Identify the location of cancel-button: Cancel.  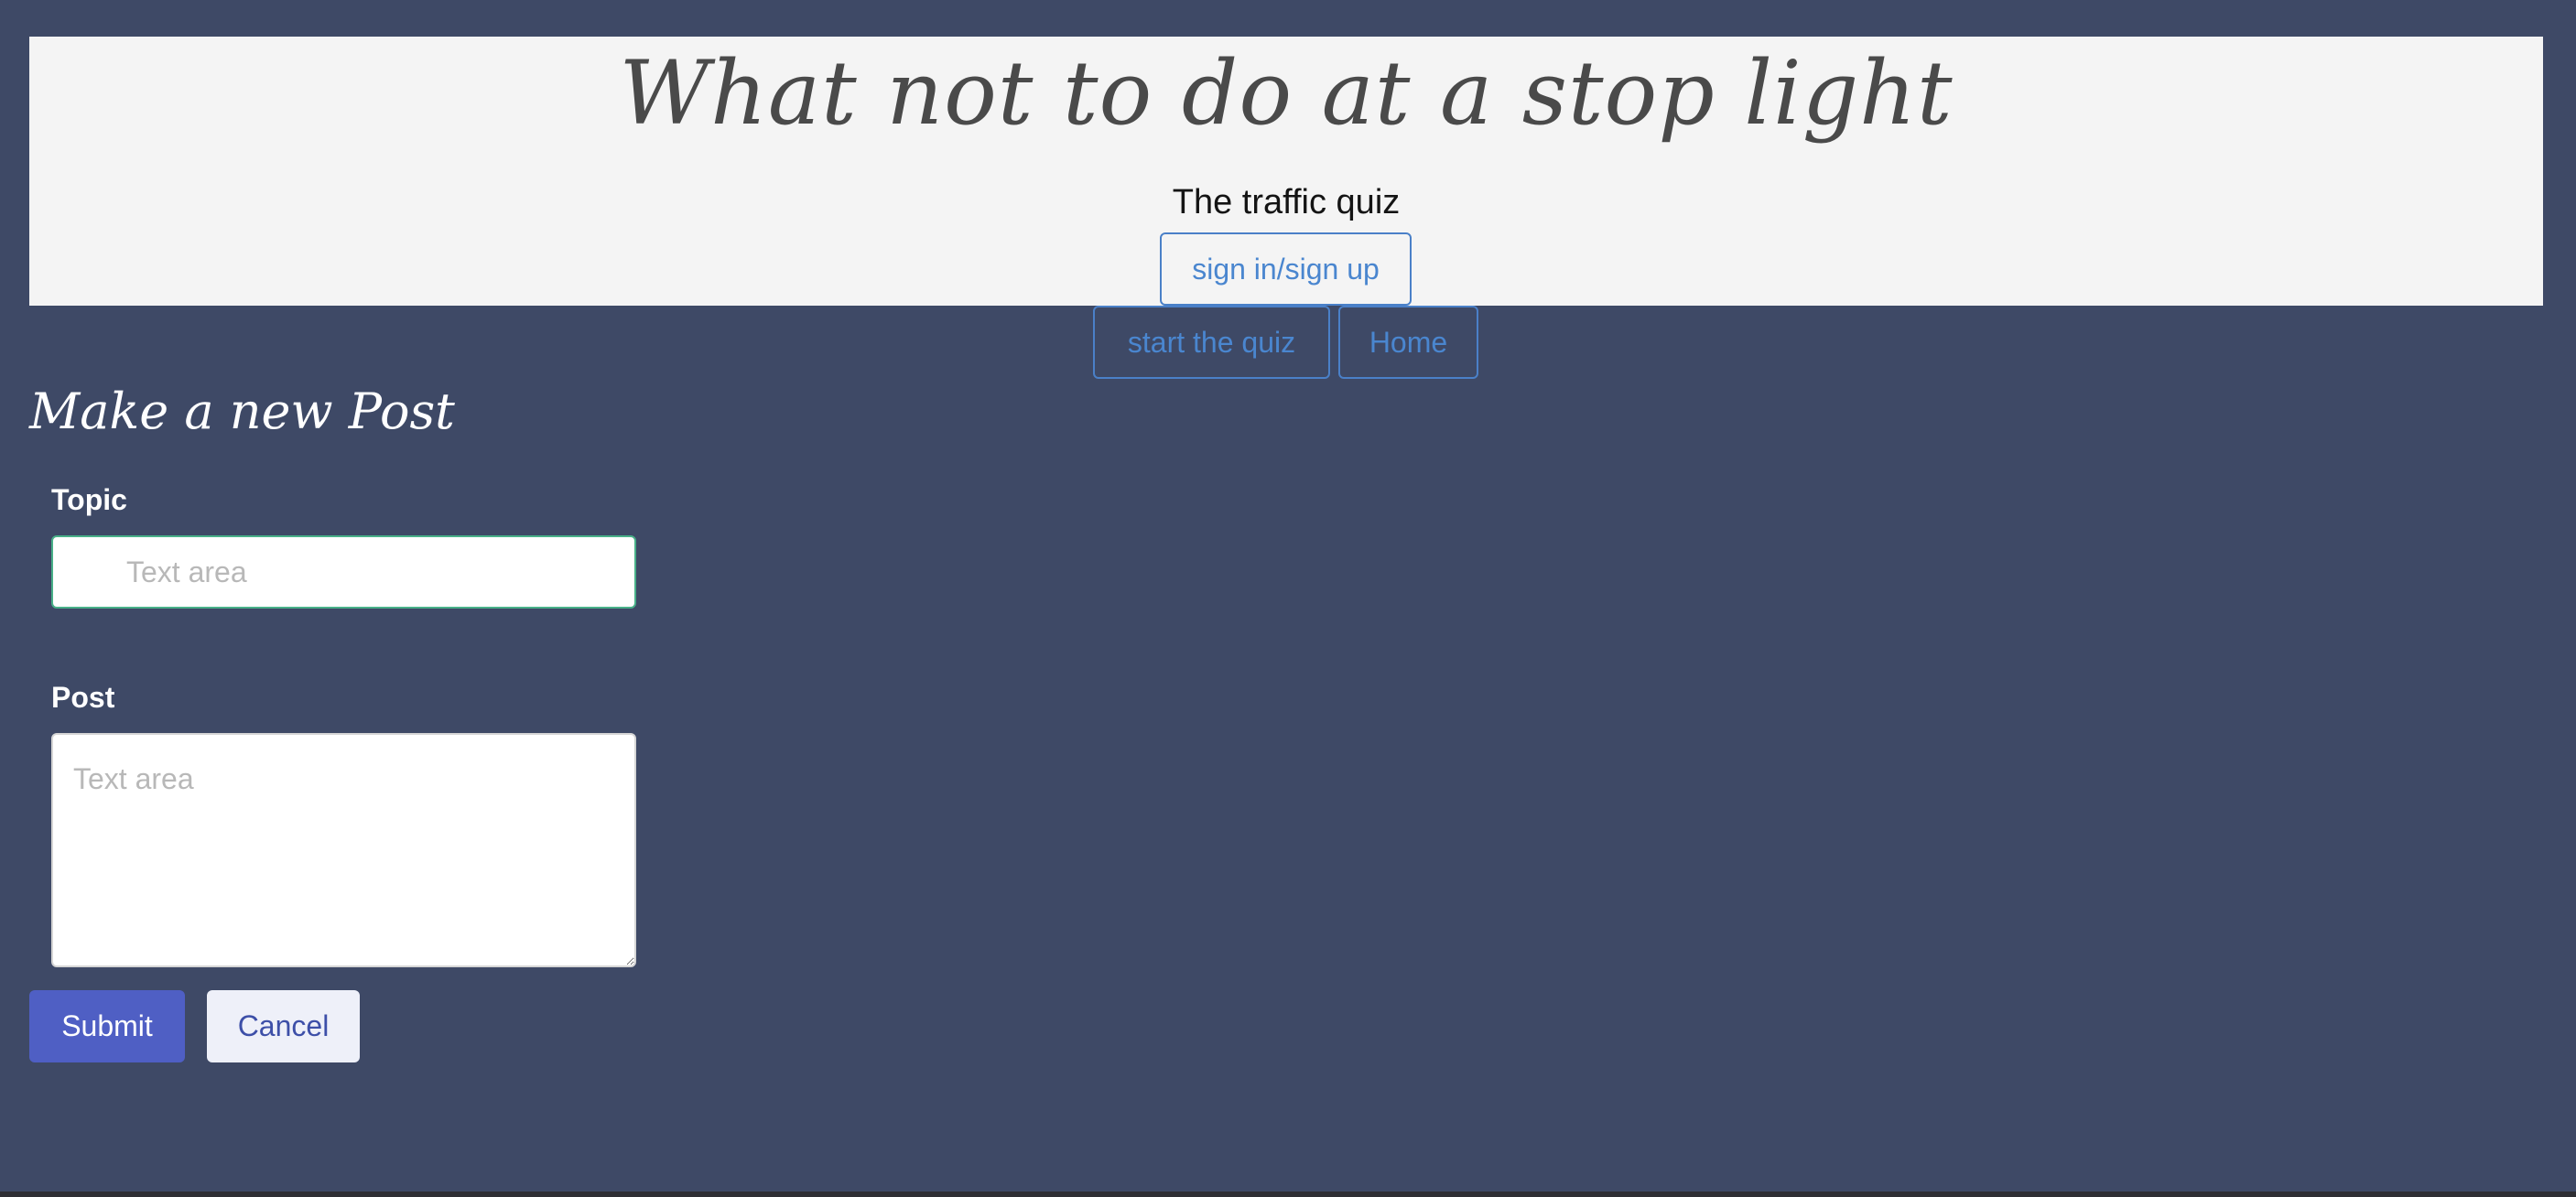
(284, 1026).